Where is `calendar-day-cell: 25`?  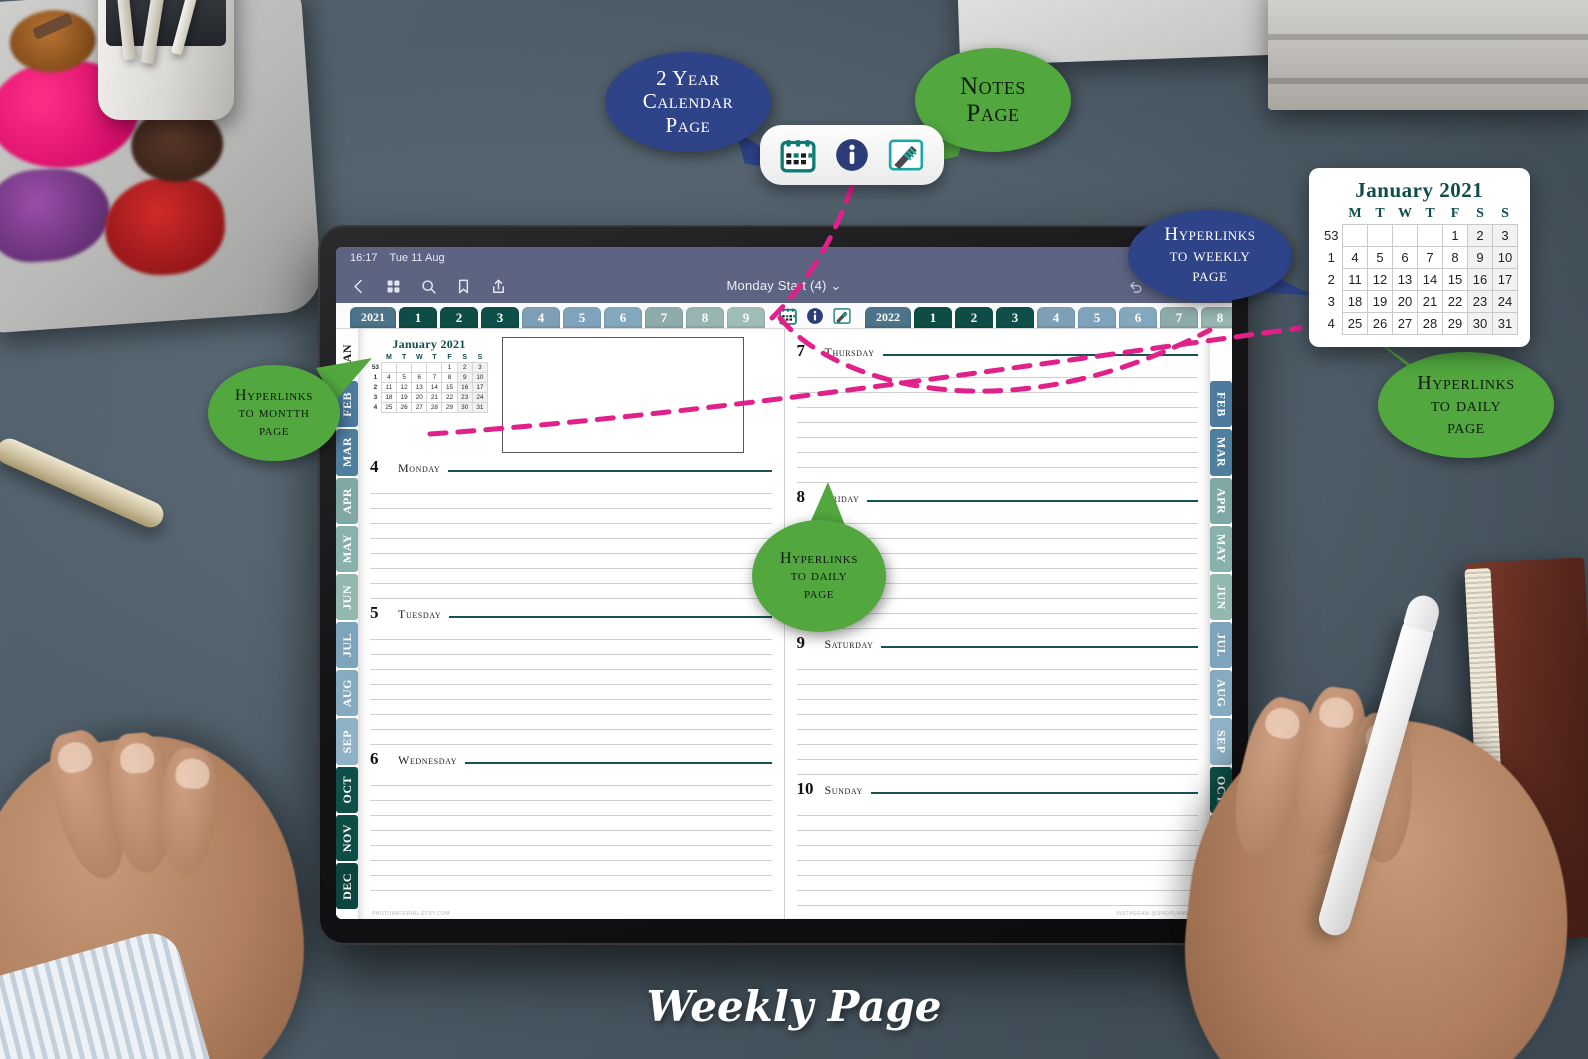
calendar-day-cell: 25 is located at coordinates (389, 407).